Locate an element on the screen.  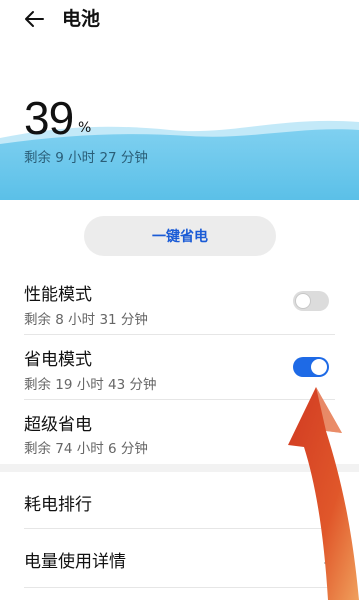
header: 电池 is located at coordinates (179, 20).